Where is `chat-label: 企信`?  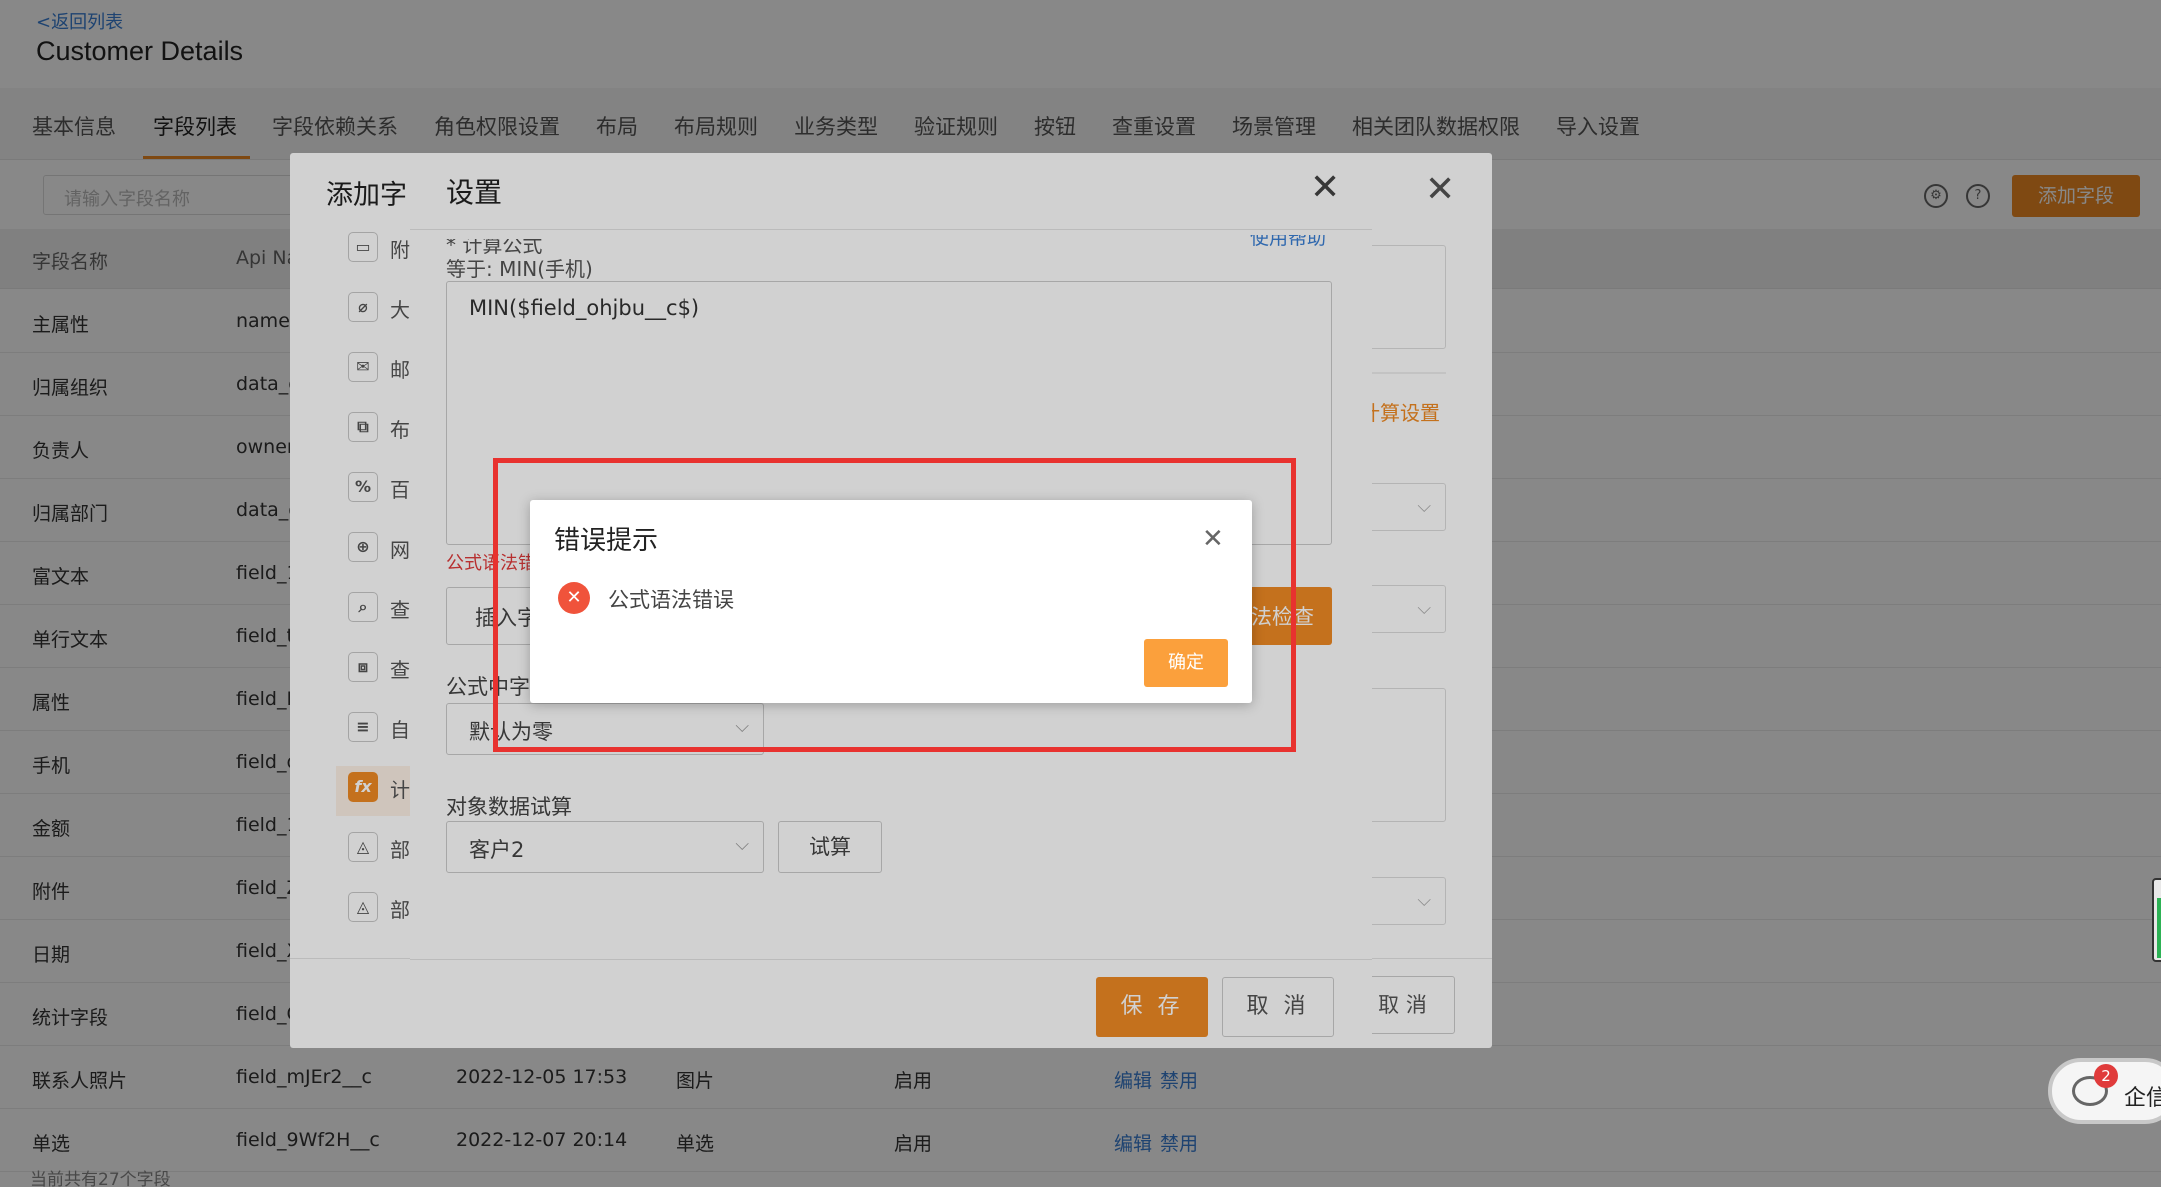 chat-label: 企信 is located at coordinates (2142, 1098).